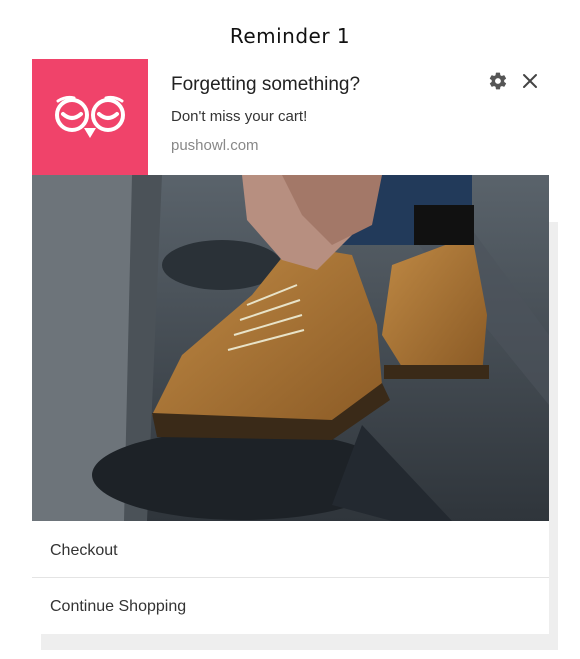  Describe the element at coordinates (266, 84) in the screenshot. I see `notification-title: Forgetting something?` at that location.